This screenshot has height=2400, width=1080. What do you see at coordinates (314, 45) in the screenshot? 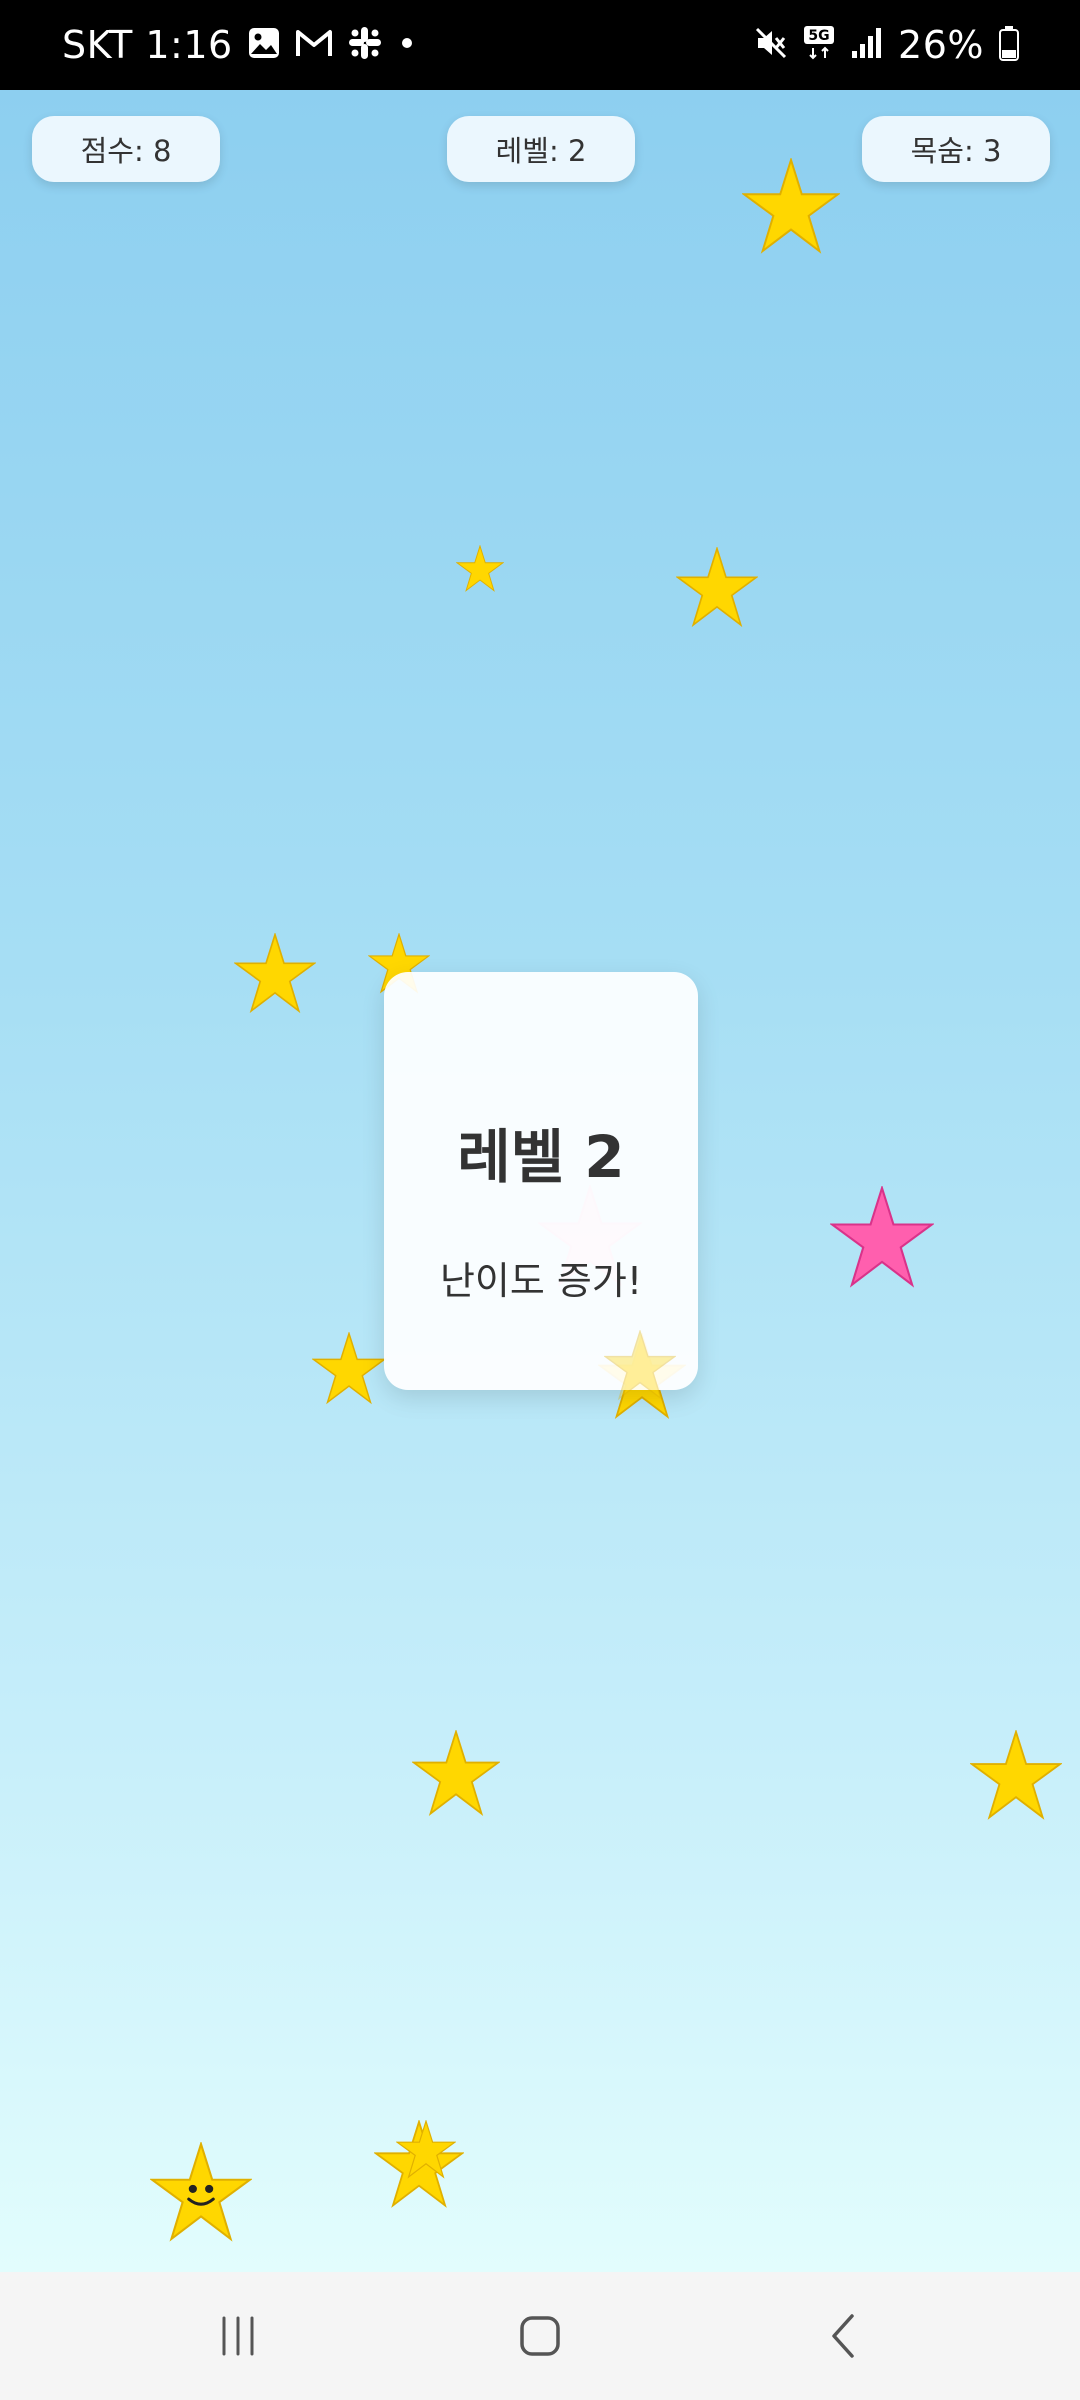
I see `gmail-icon` at bounding box center [314, 45].